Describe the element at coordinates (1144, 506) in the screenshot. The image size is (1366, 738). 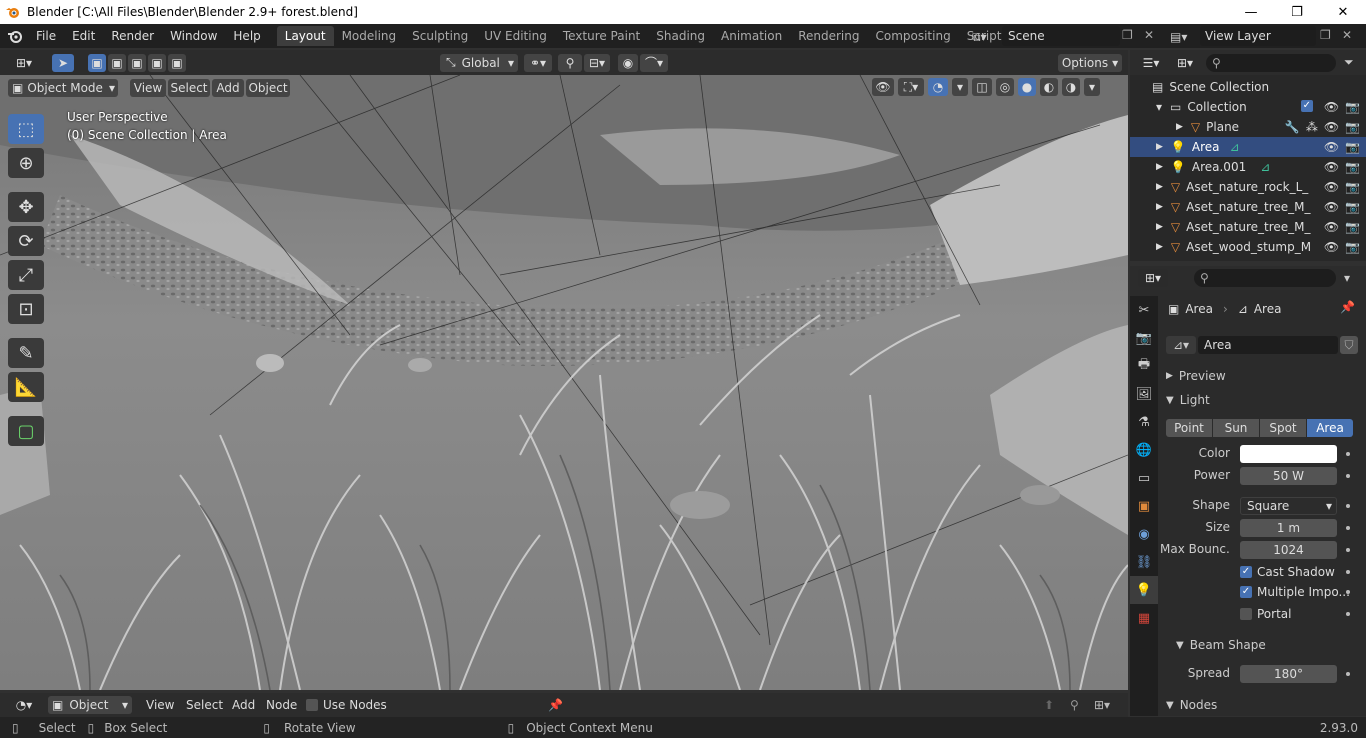
I see `object-tab-icon: ▣` at that location.